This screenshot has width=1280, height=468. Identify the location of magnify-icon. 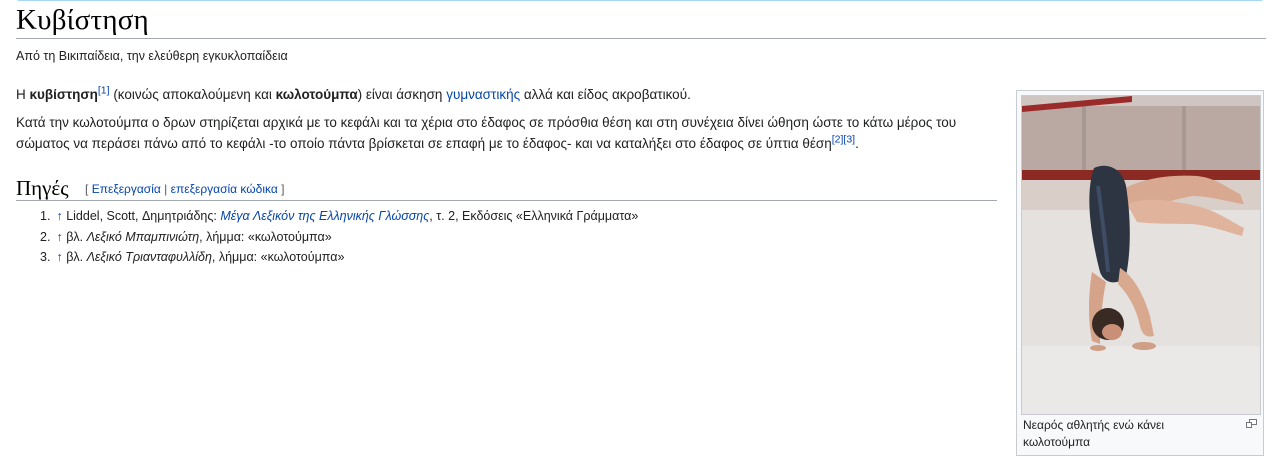
(1251, 423).